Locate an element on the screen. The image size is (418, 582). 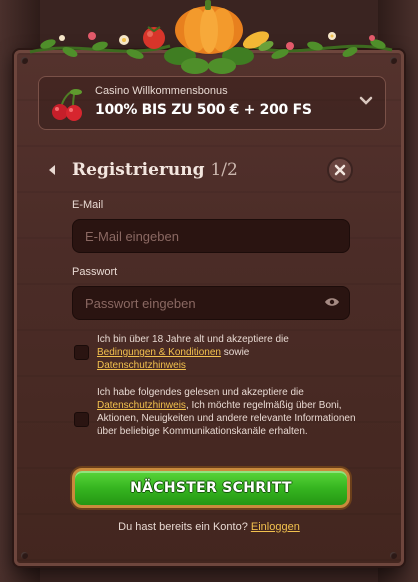
registration-title: Registrierung is located at coordinates (138, 170).